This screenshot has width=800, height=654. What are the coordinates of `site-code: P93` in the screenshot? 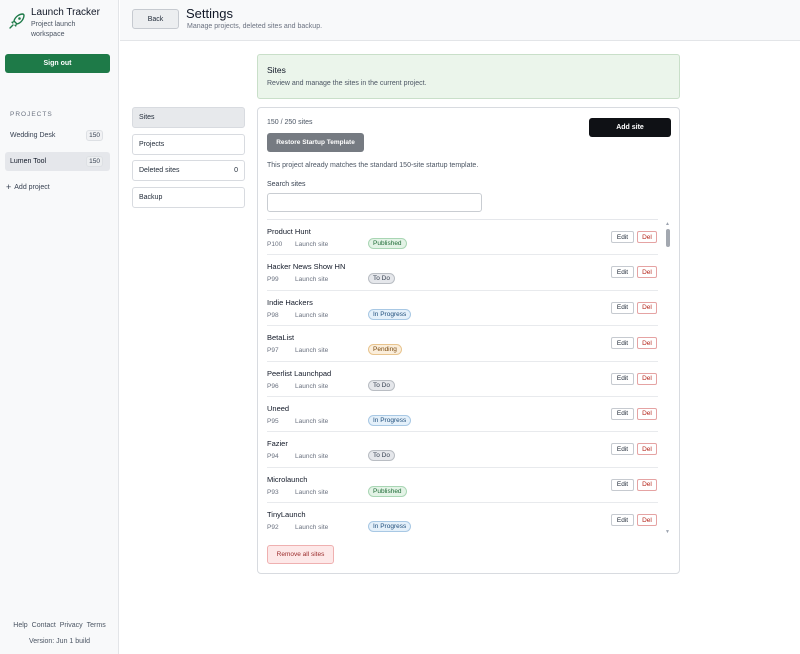 It's located at (273, 492).